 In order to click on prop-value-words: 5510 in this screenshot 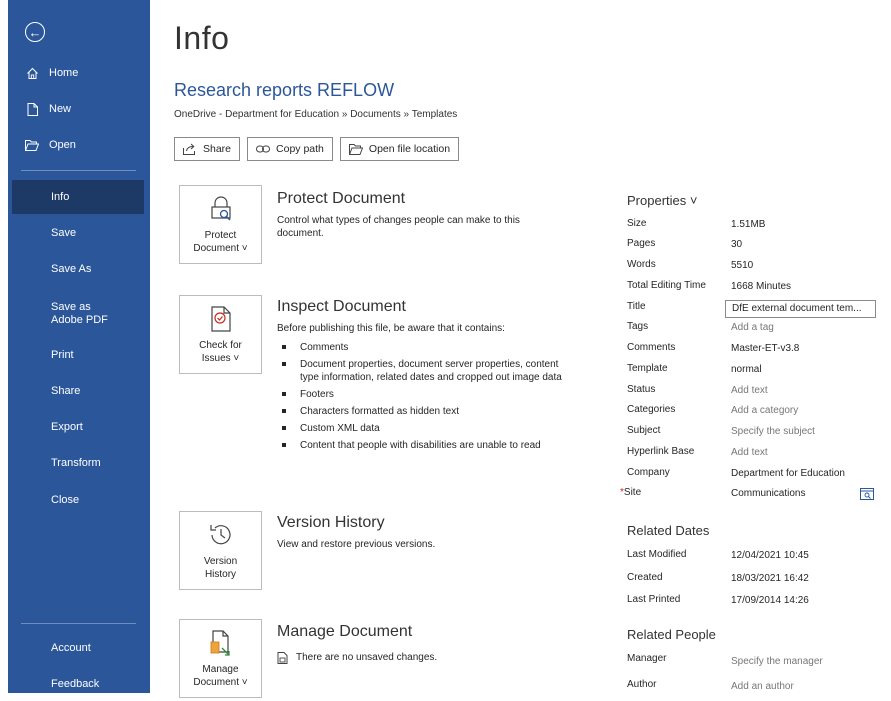, I will do `click(742, 265)`.